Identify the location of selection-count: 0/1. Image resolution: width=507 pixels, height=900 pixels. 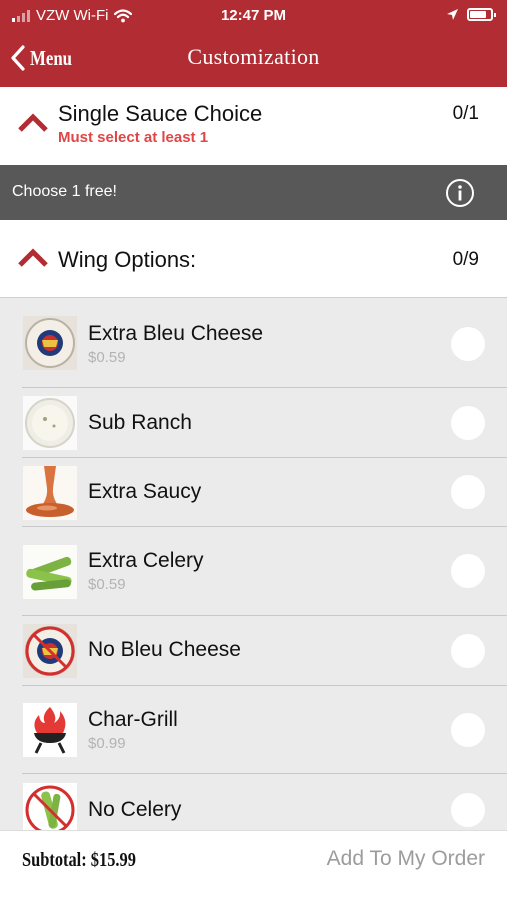
(465, 113).